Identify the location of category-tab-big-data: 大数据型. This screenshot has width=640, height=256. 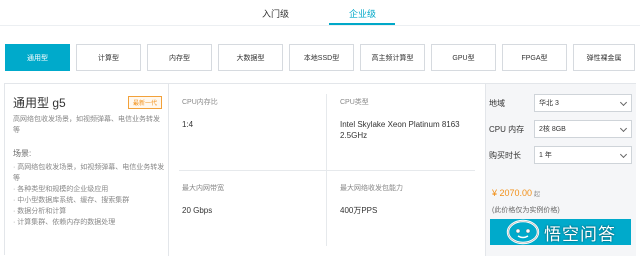
(250, 57).